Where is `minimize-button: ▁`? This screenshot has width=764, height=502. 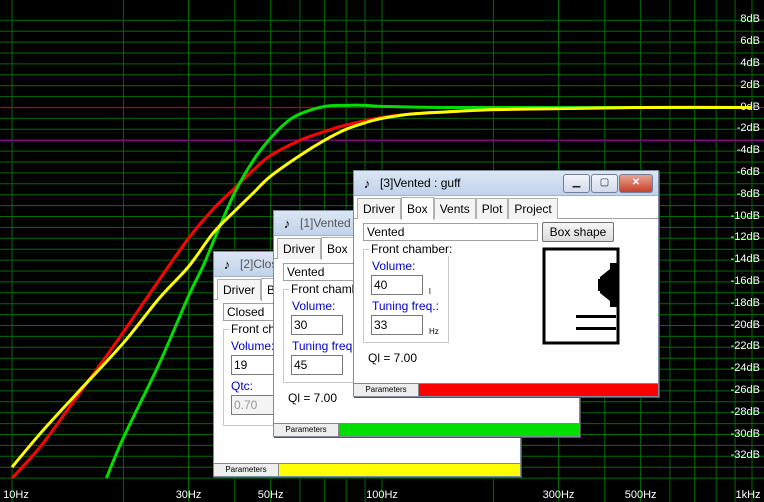 minimize-button: ▁ is located at coordinates (576, 183).